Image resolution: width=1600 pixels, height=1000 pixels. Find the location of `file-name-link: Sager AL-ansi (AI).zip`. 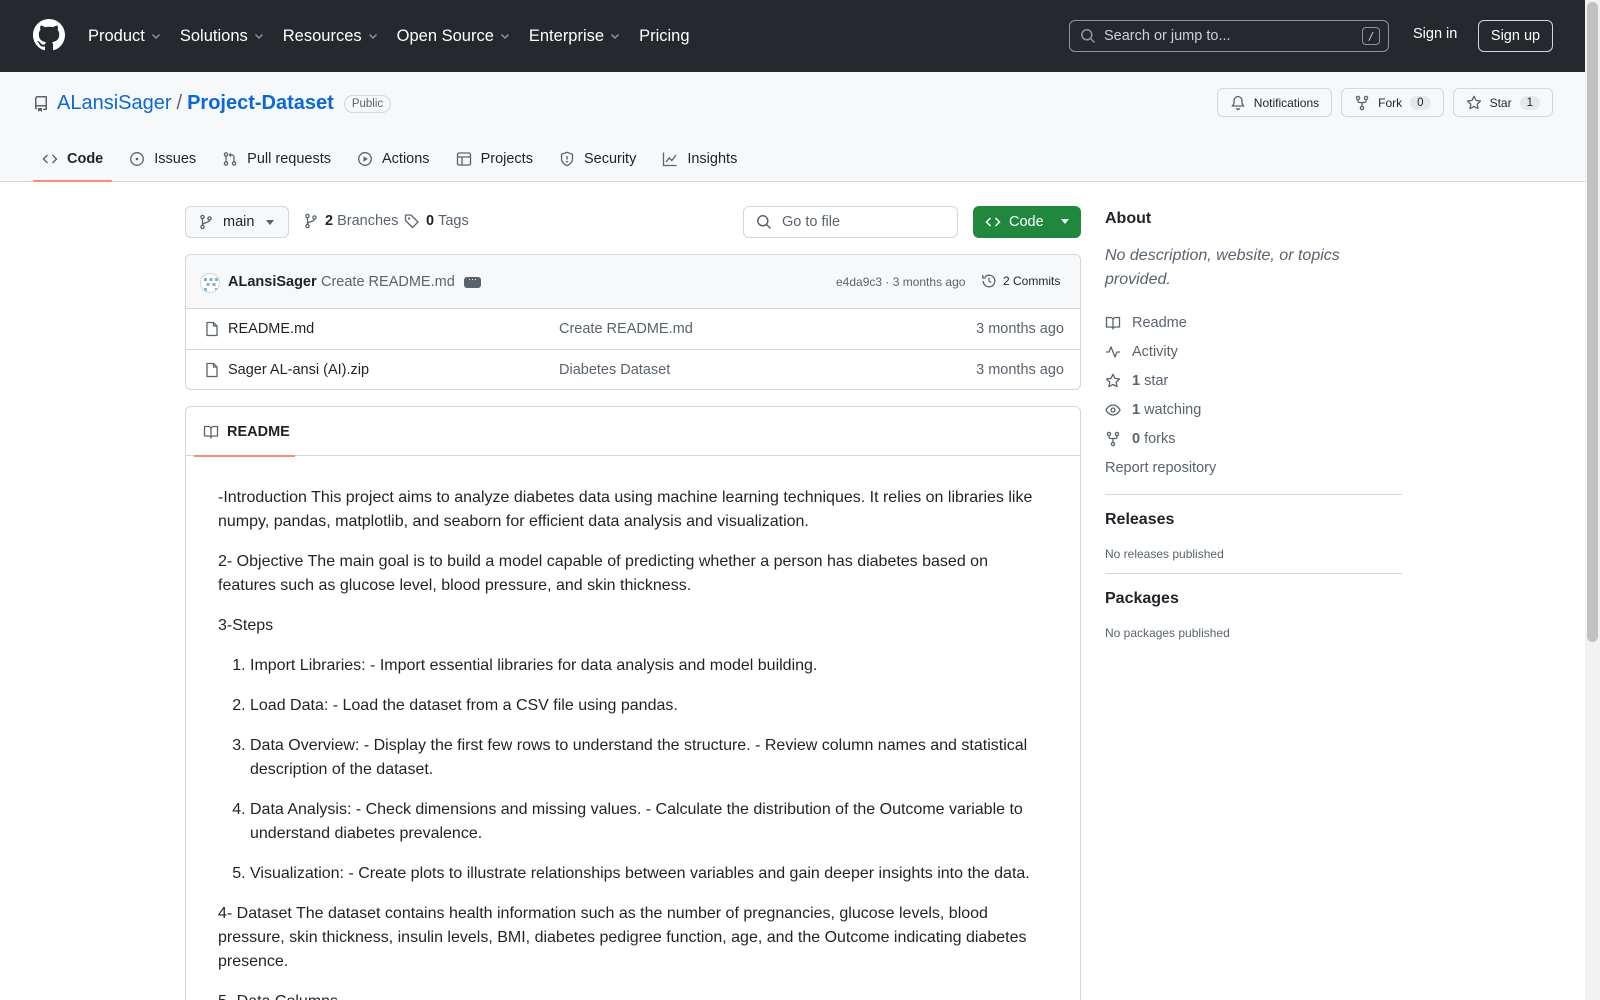

file-name-link: Sager AL-ansi (AI).zip is located at coordinates (298, 370).